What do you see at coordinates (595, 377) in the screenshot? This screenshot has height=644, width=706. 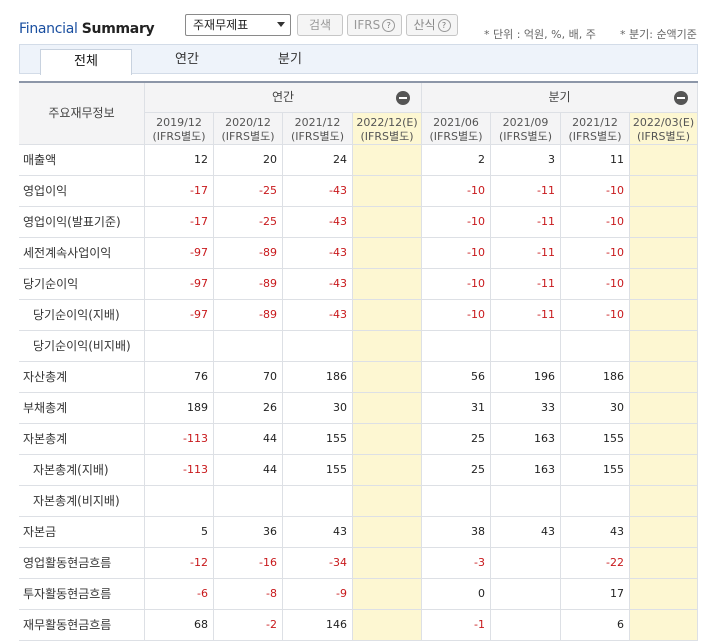 I see `table-cell: 186` at bounding box center [595, 377].